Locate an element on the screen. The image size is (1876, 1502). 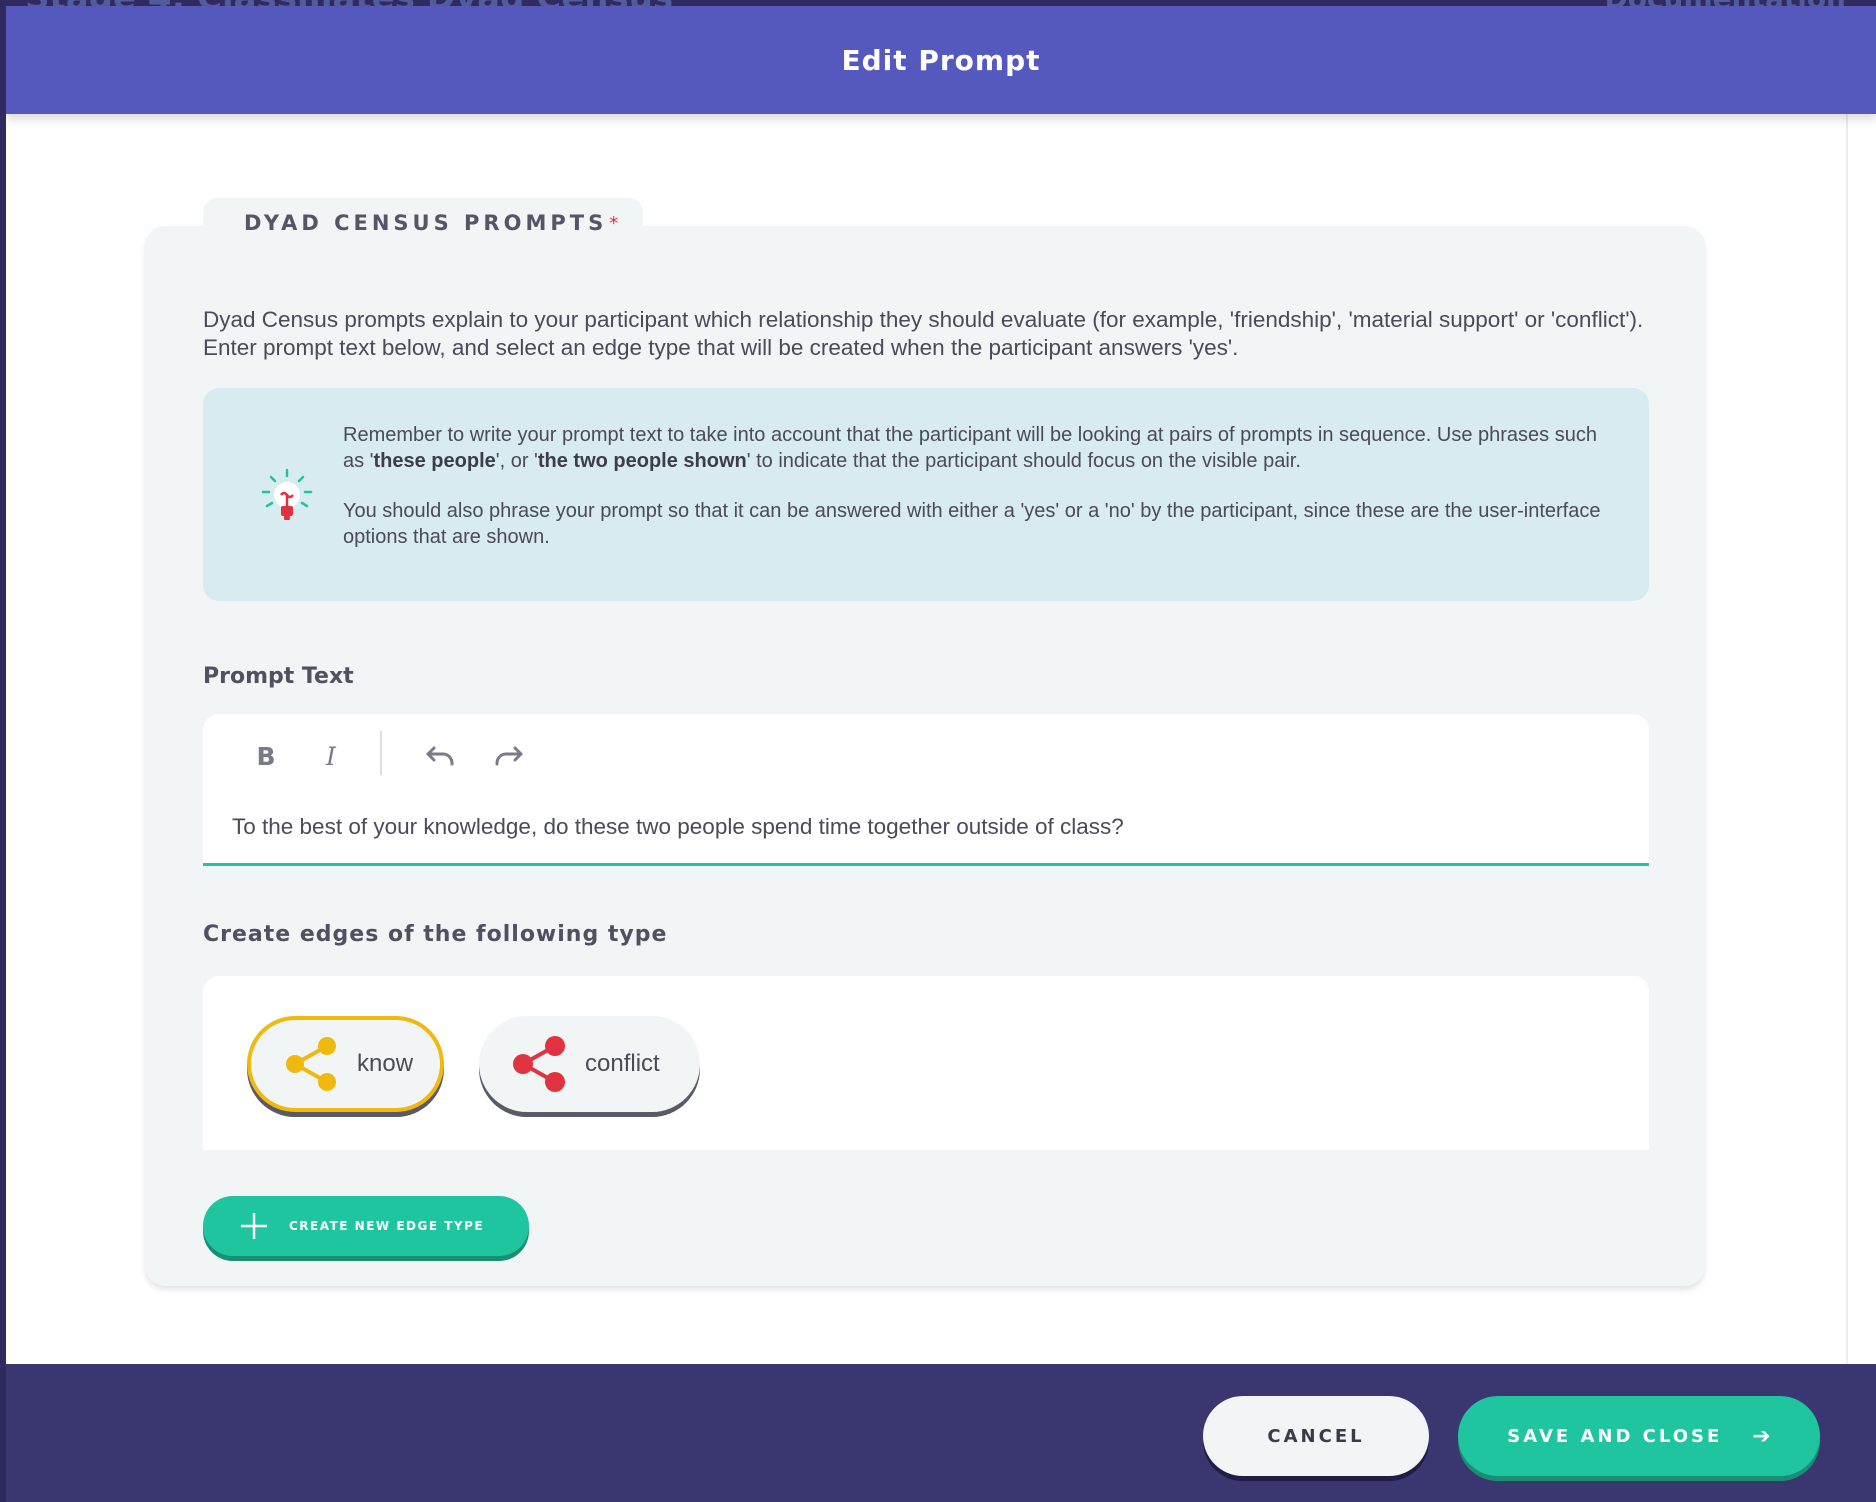
redo-icon is located at coordinates (509, 756).